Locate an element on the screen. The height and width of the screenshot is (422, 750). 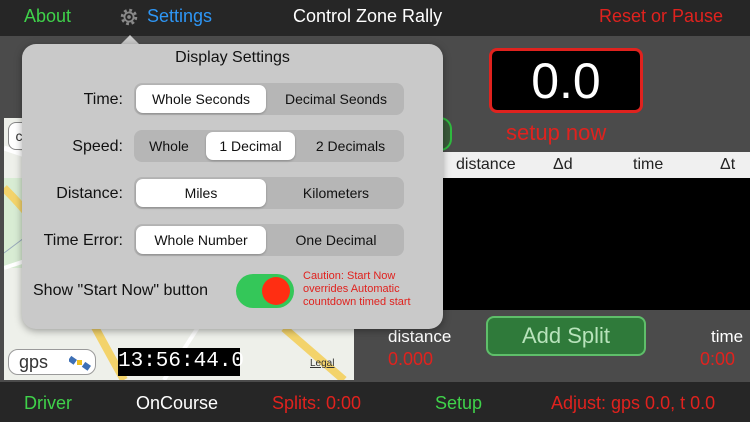
time-error-segmented-control: Whole Number One Decimal is located at coordinates (269, 240).